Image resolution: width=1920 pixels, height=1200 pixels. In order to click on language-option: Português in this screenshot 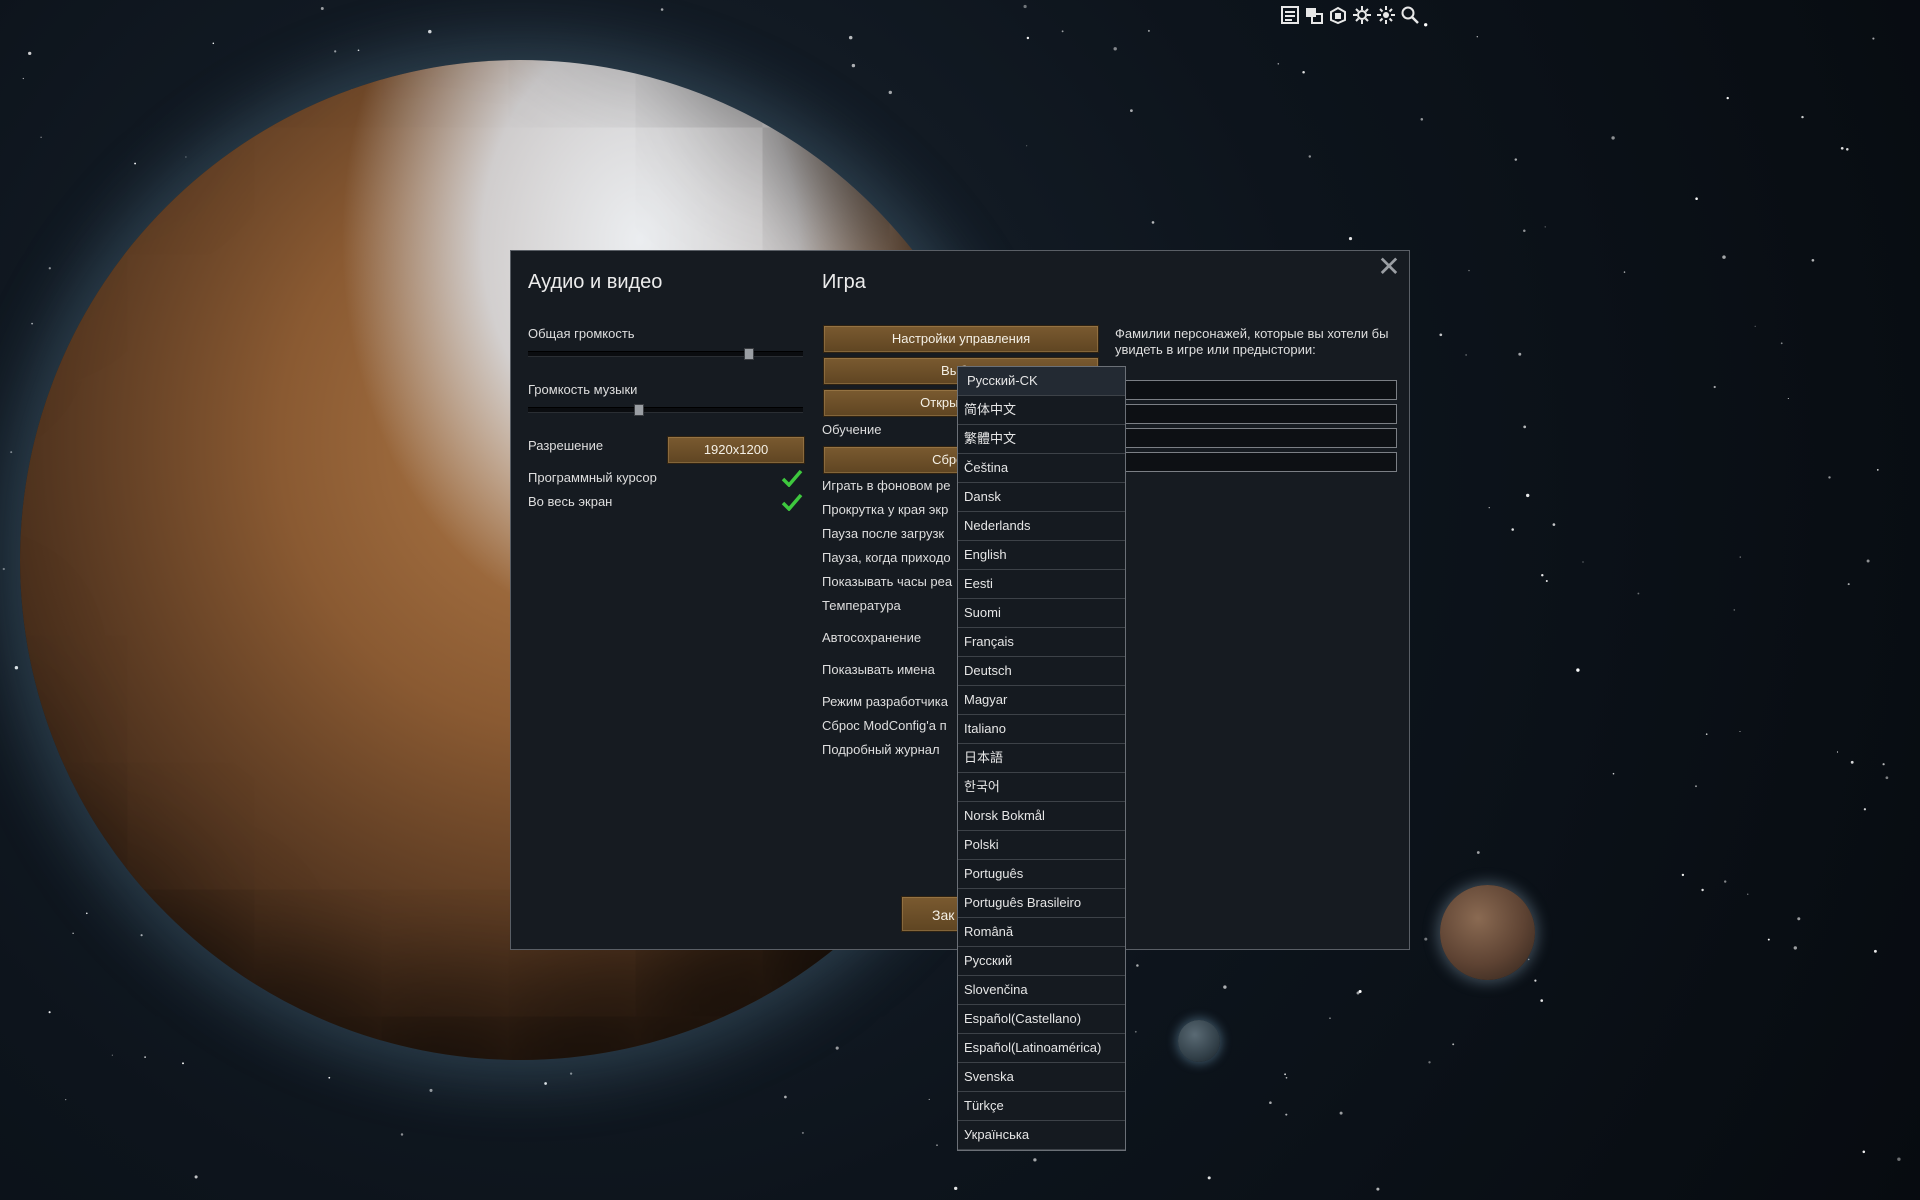, I will do `click(1041, 874)`.